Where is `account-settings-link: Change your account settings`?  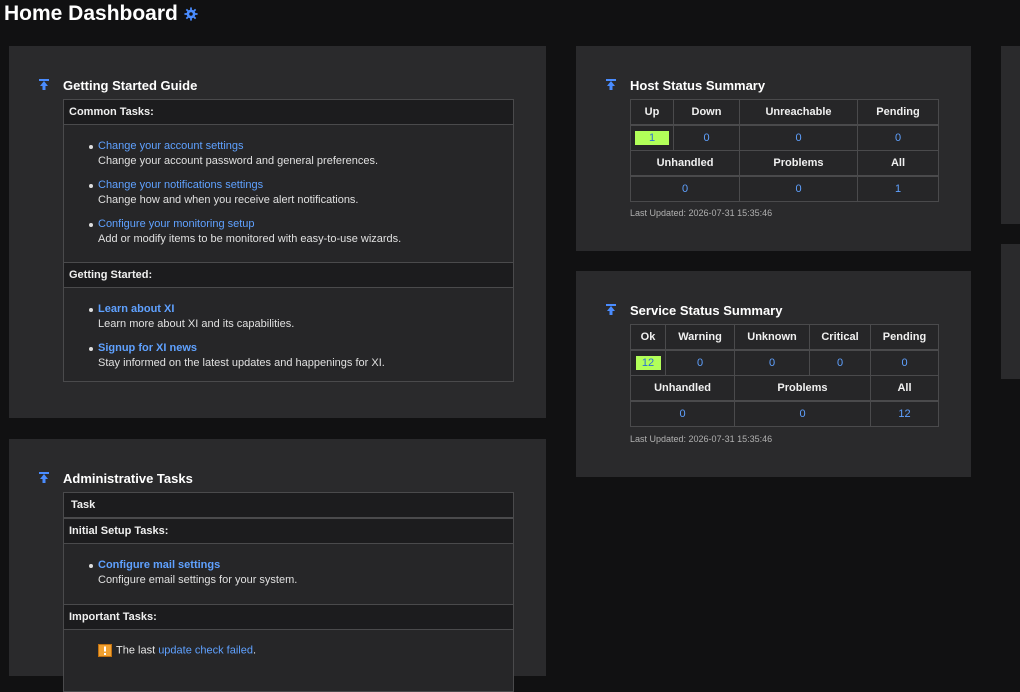
account-settings-link: Change your account settings is located at coordinates (171, 146).